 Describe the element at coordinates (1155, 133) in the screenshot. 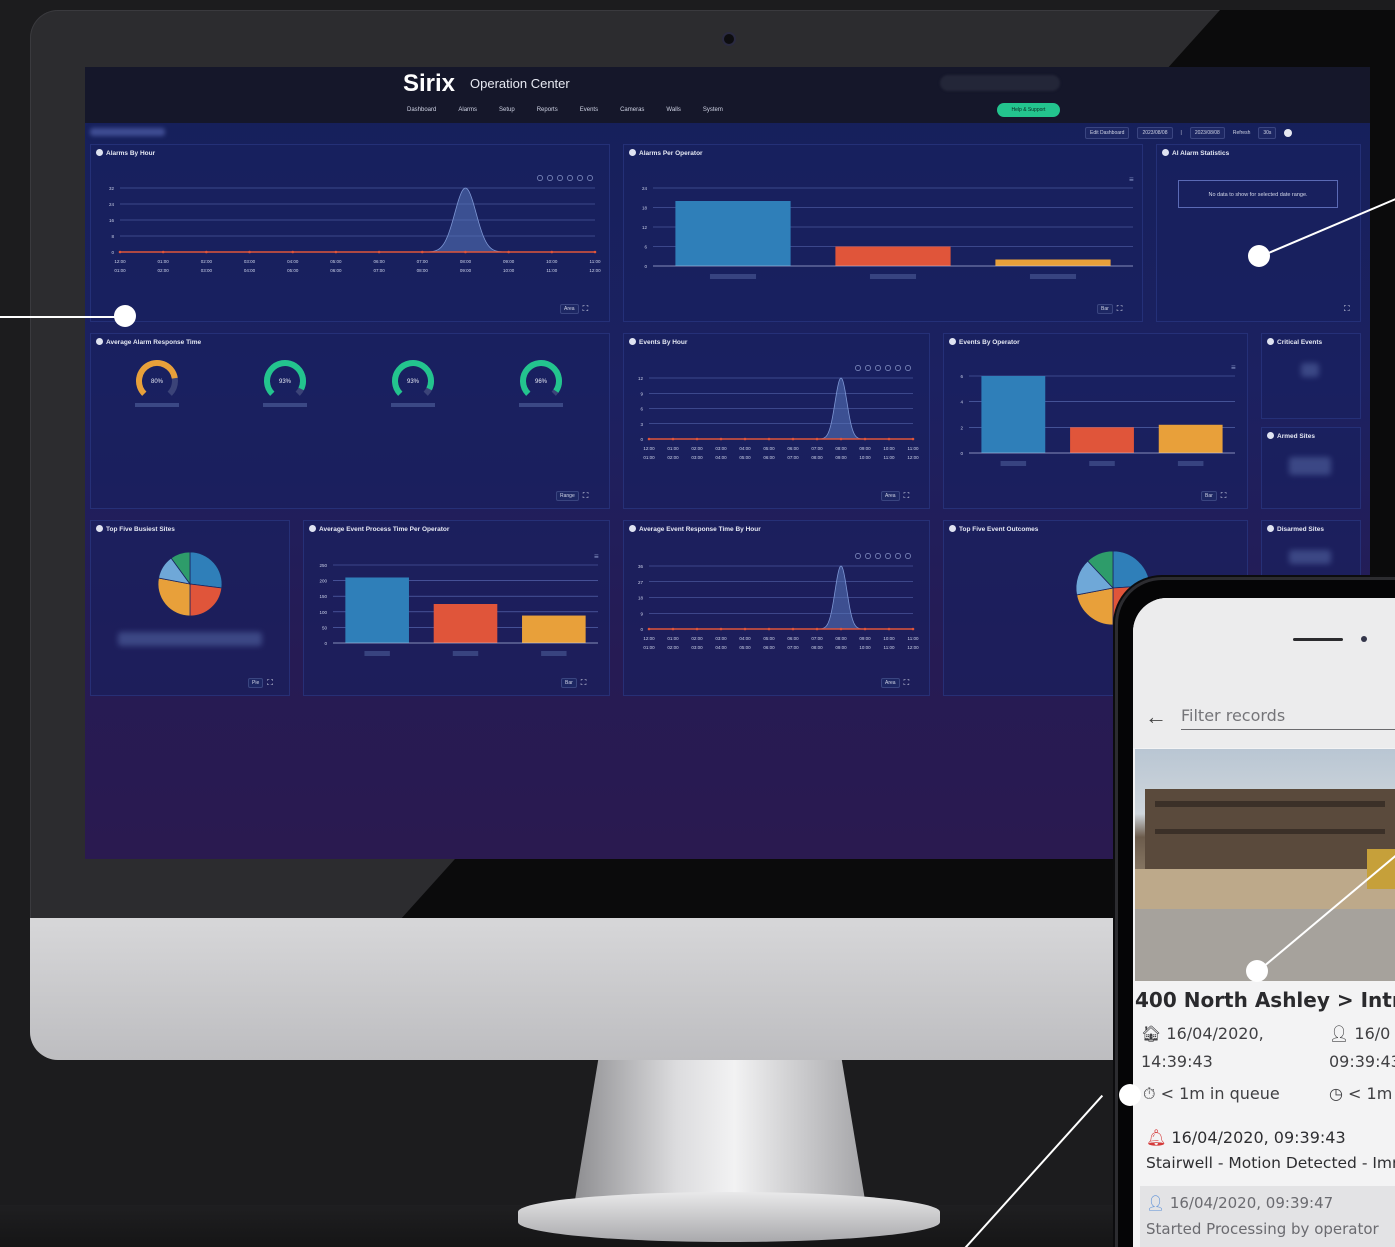

I see `date-from-input: 2023/08/08` at that location.